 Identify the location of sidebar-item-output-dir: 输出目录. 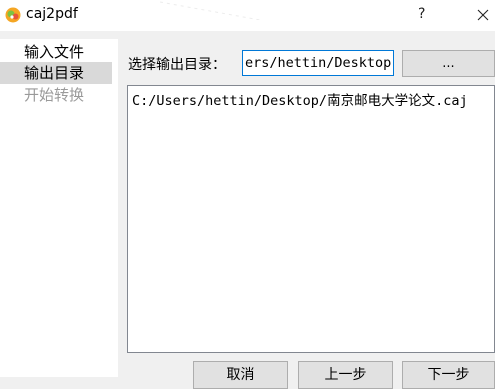
(56, 73).